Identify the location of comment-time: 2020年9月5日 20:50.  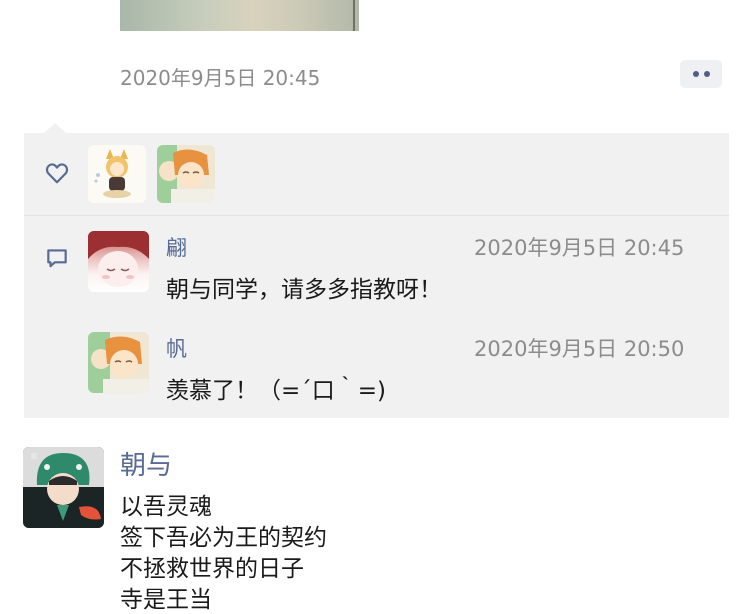
(579, 349).